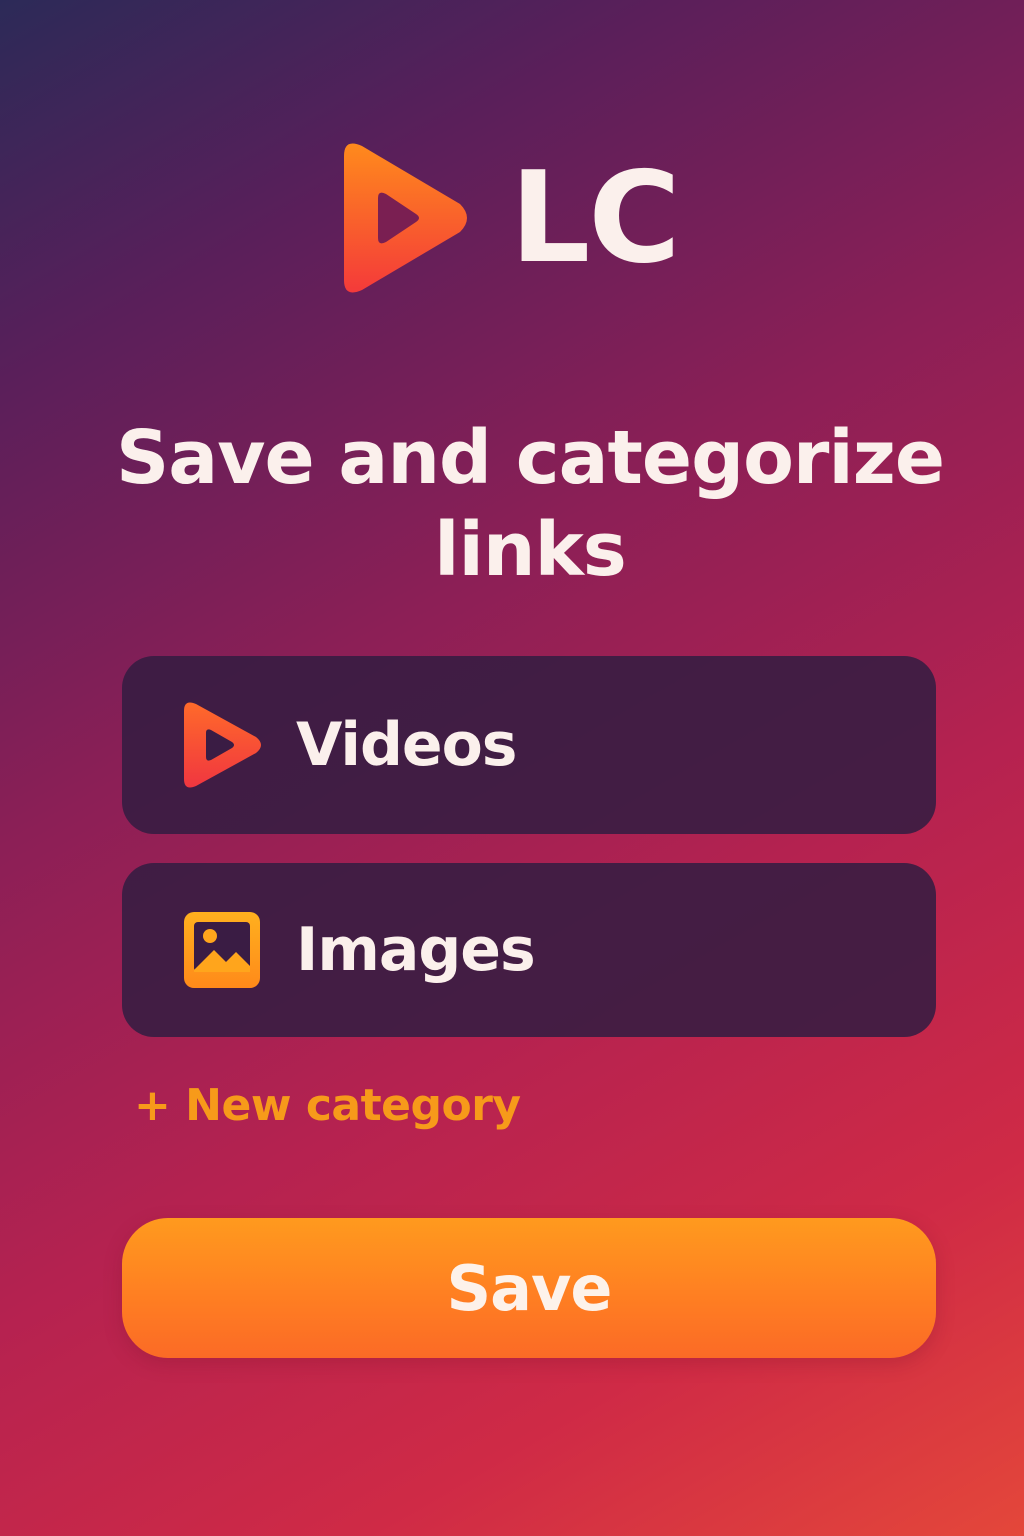  What do you see at coordinates (222, 745) in the screenshot?
I see `play-icon` at bounding box center [222, 745].